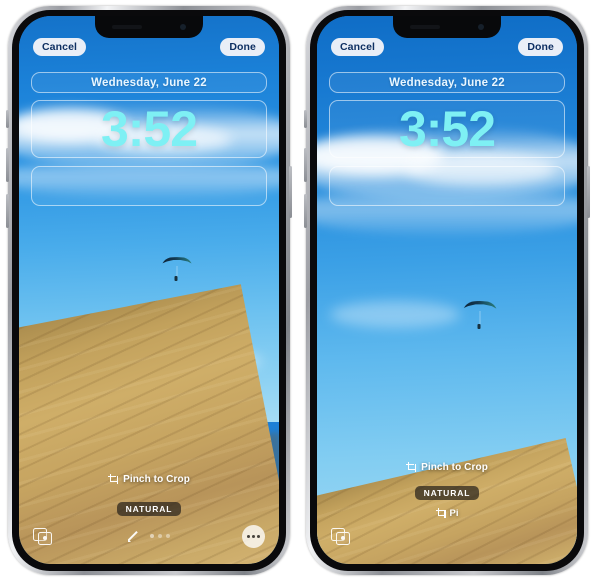  What do you see at coordinates (253, 536) in the screenshot?
I see `more-options-button` at bounding box center [253, 536].